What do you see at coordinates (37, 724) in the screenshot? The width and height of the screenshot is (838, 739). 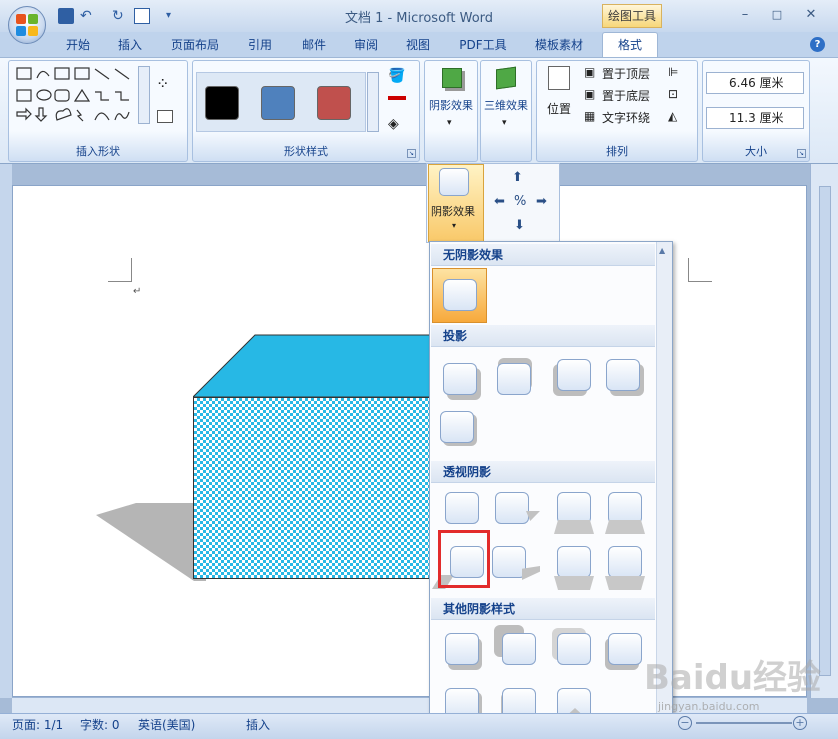 I see `status-page: 页面: 1/1` at bounding box center [37, 724].